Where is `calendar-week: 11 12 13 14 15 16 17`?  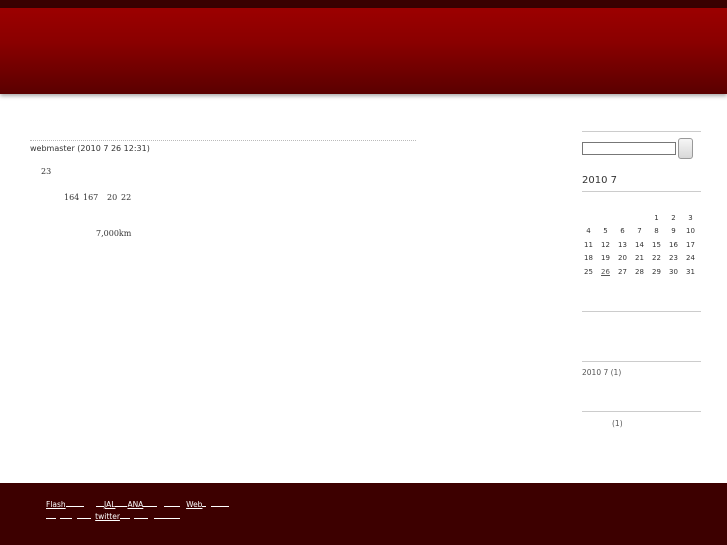
calendar-week: 11 12 13 14 15 16 17 is located at coordinates (639, 245).